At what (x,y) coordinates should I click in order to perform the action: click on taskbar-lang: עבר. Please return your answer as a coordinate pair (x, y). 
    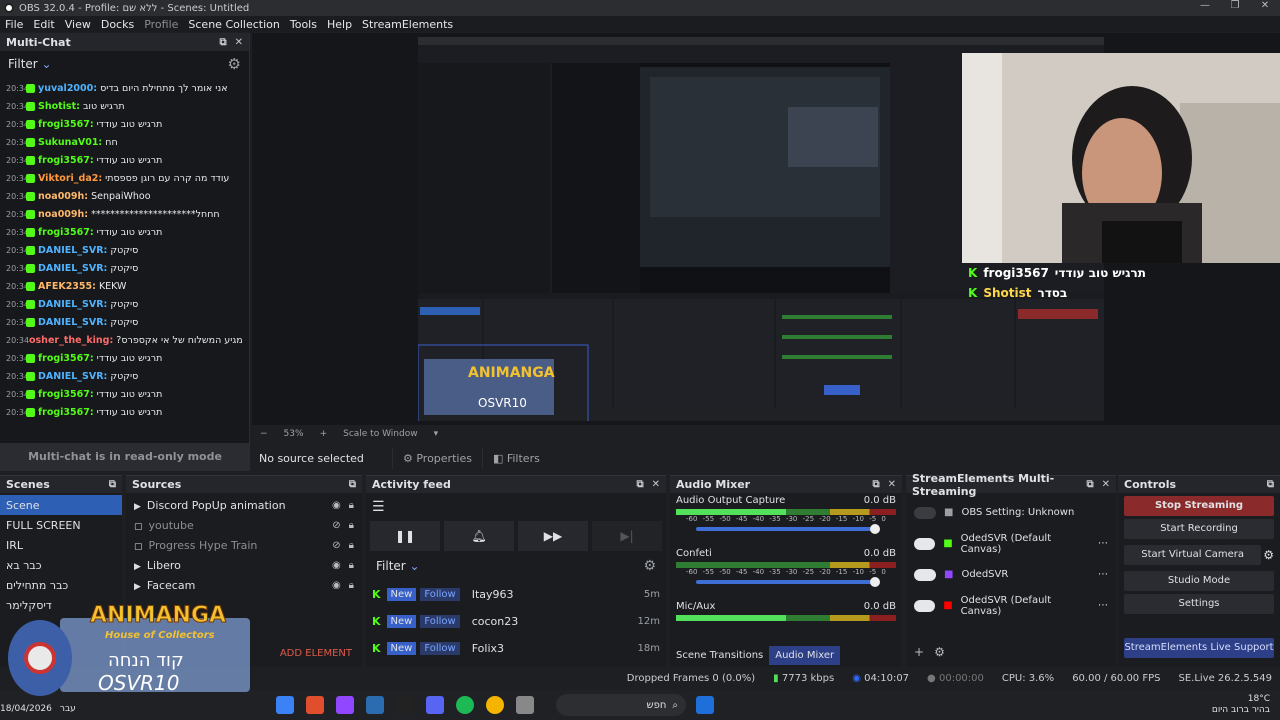
    Looking at the image, I should click on (68, 709).